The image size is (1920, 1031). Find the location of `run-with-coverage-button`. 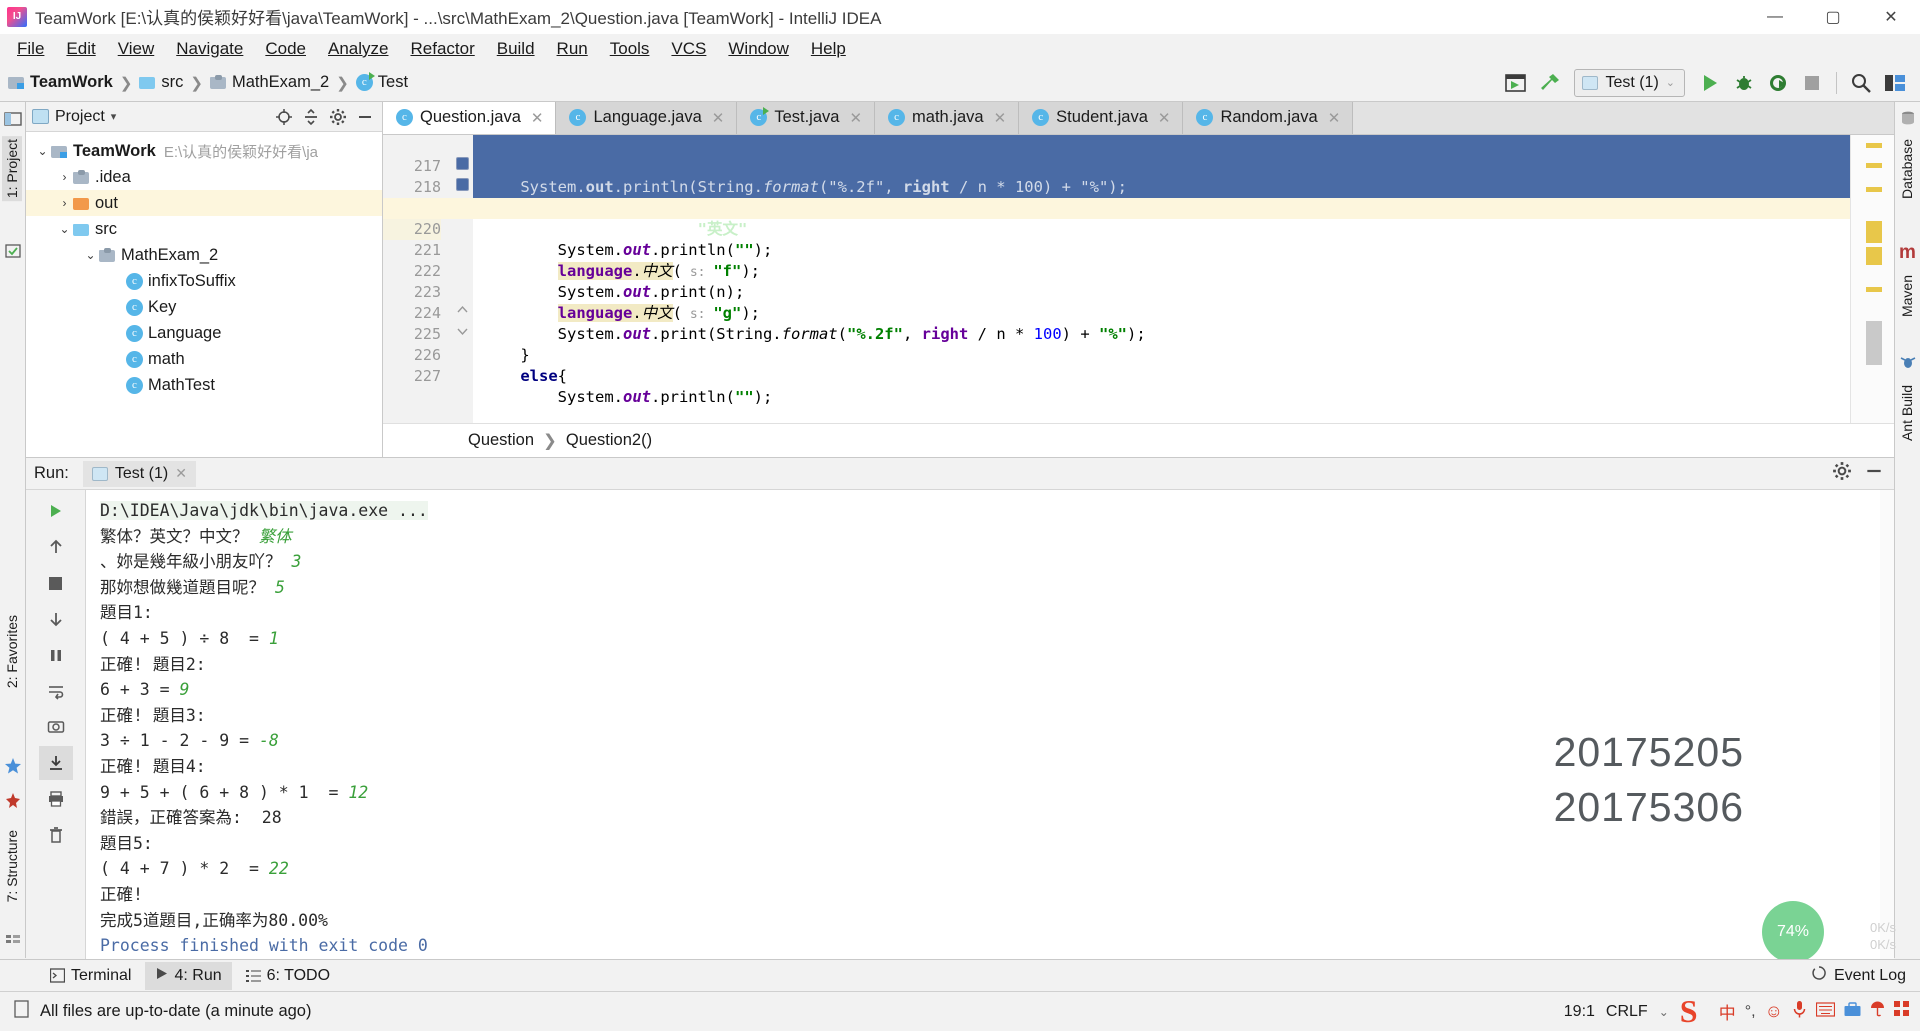

run-with-coverage-button is located at coordinates (1778, 83).